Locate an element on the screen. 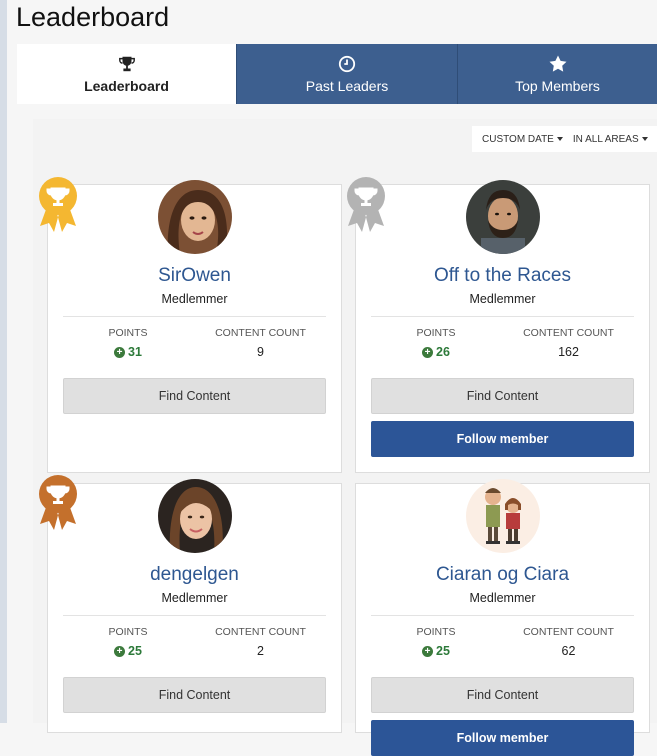  points-number: 26 is located at coordinates (443, 352).